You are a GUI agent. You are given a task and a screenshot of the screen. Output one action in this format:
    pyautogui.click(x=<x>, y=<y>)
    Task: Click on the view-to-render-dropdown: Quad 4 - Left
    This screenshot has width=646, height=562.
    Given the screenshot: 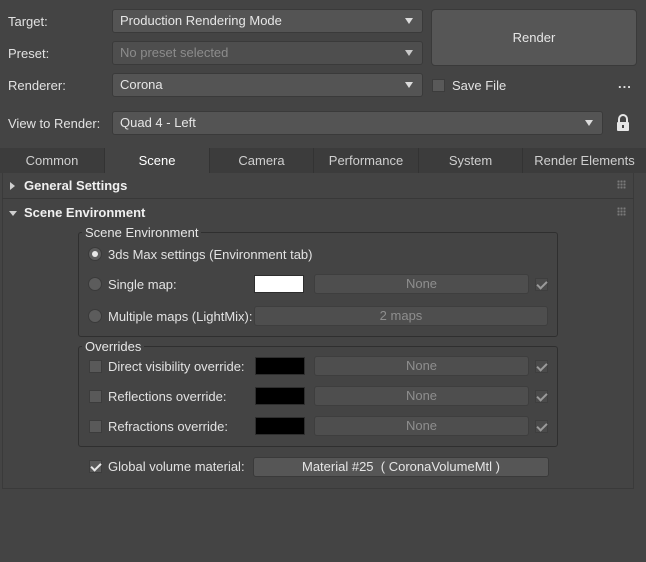 What is the action you would take?
    pyautogui.click(x=357, y=123)
    